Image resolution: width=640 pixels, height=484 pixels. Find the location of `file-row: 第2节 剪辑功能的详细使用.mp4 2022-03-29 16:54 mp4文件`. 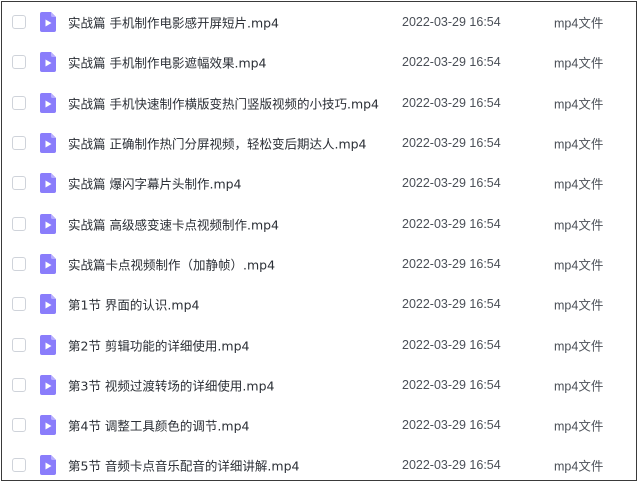

file-row: 第2节 剪辑功能的详细使用.mp4 2022-03-29 16:54 mp4文件 is located at coordinates (319, 344).